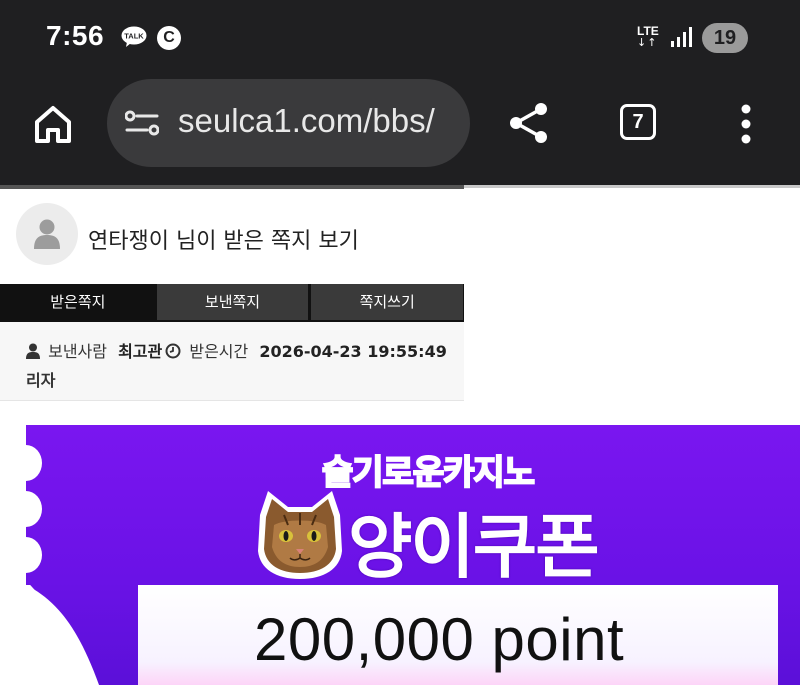  What do you see at coordinates (169, 38) in the screenshot?
I see `c-app-icon: C` at bounding box center [169, 38].